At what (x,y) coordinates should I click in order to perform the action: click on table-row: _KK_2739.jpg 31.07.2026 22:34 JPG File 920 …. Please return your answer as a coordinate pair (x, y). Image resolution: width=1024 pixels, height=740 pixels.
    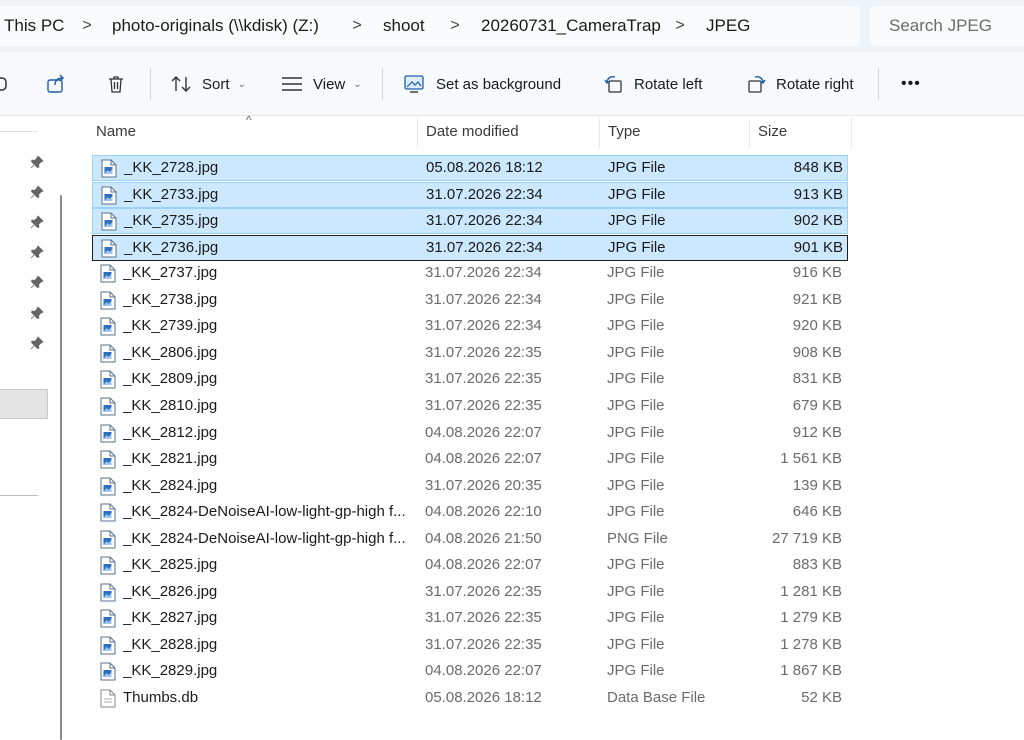
    Looking at the image, I should click on (470, 327).